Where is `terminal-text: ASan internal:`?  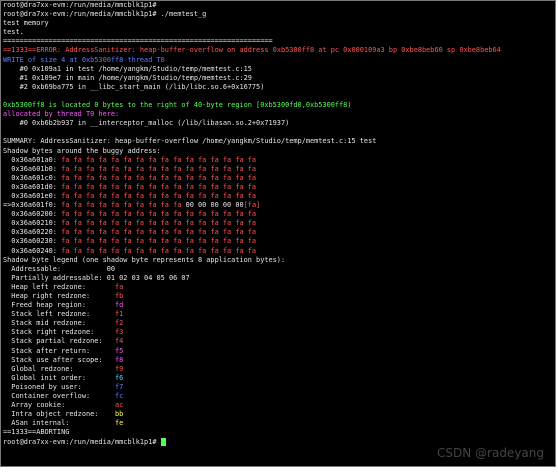 terminal-text: ASan internal: is located at coordinates (59, 423).